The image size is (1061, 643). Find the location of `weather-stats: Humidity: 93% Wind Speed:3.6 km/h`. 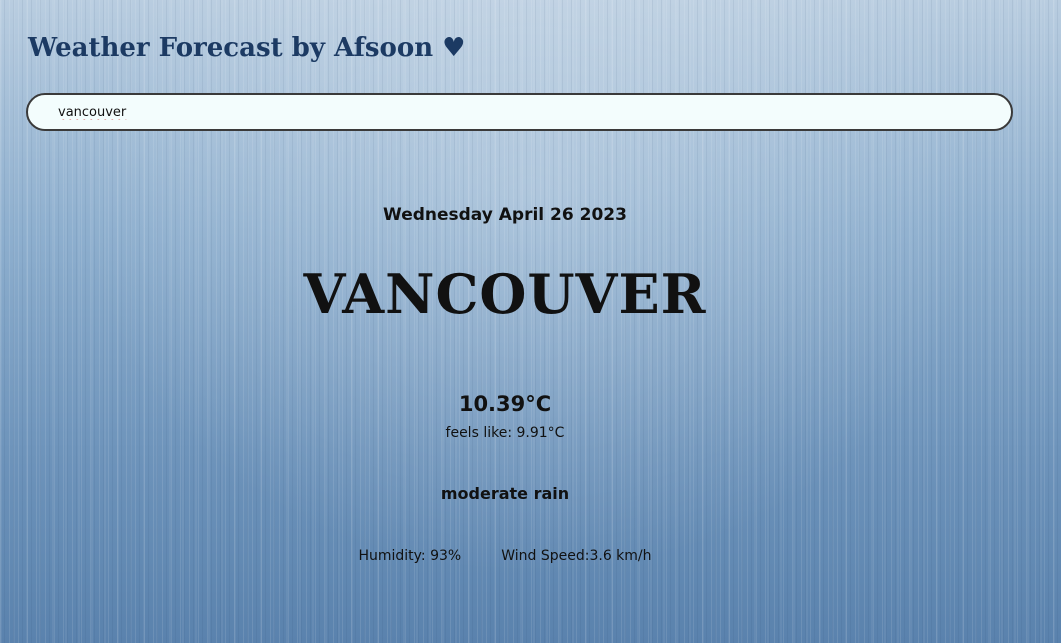

weather-stats: Humidity: 93% Wind Speed:3.6 km/h is located at coordinates (505, 556).